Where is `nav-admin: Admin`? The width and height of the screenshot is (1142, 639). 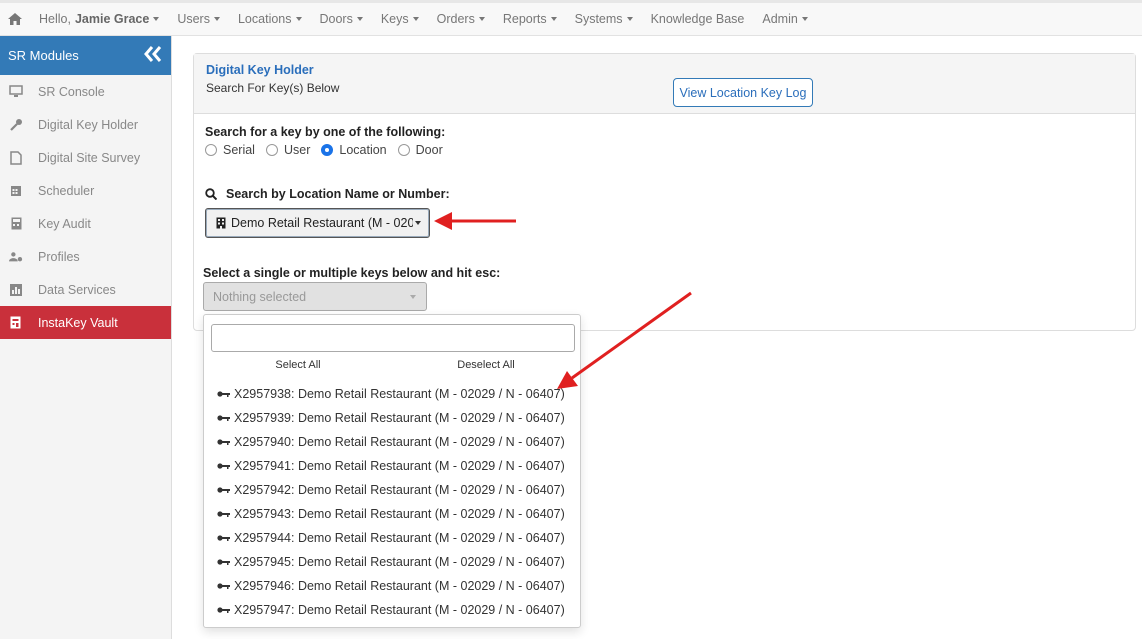
nav-admin: Admin is located at coordinates (784, 19).